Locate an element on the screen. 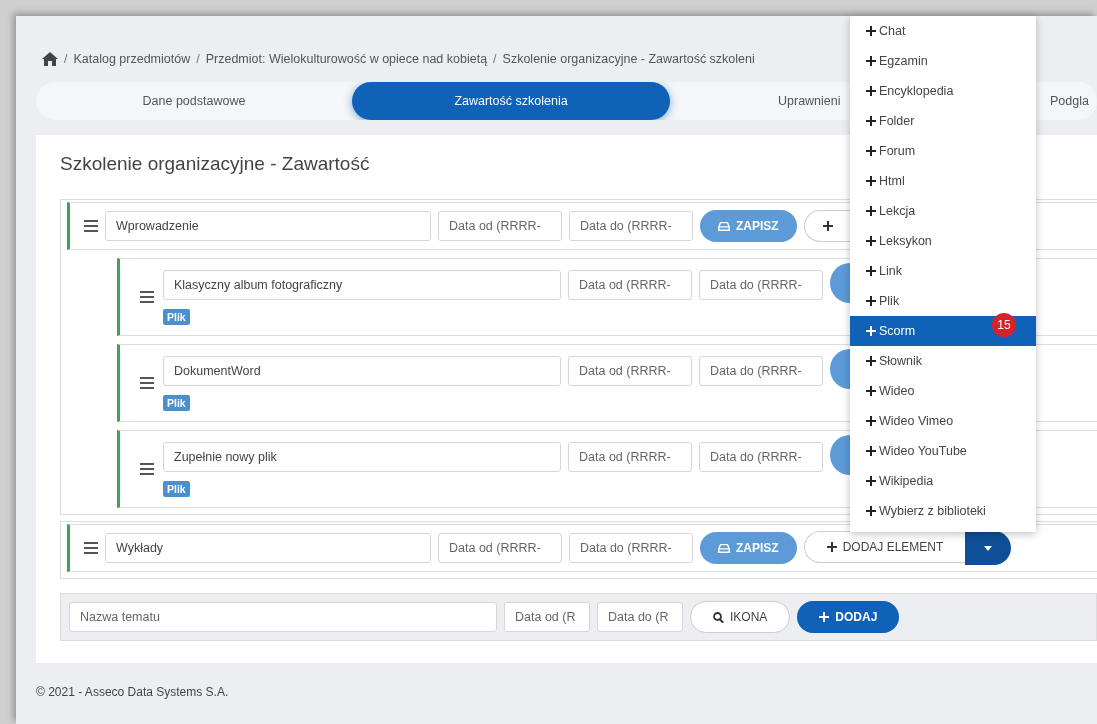 The height and width of the screenshot is (724, 1097). add-element-button: DODAJ ELEMENT is located at coordinates (884, 547).